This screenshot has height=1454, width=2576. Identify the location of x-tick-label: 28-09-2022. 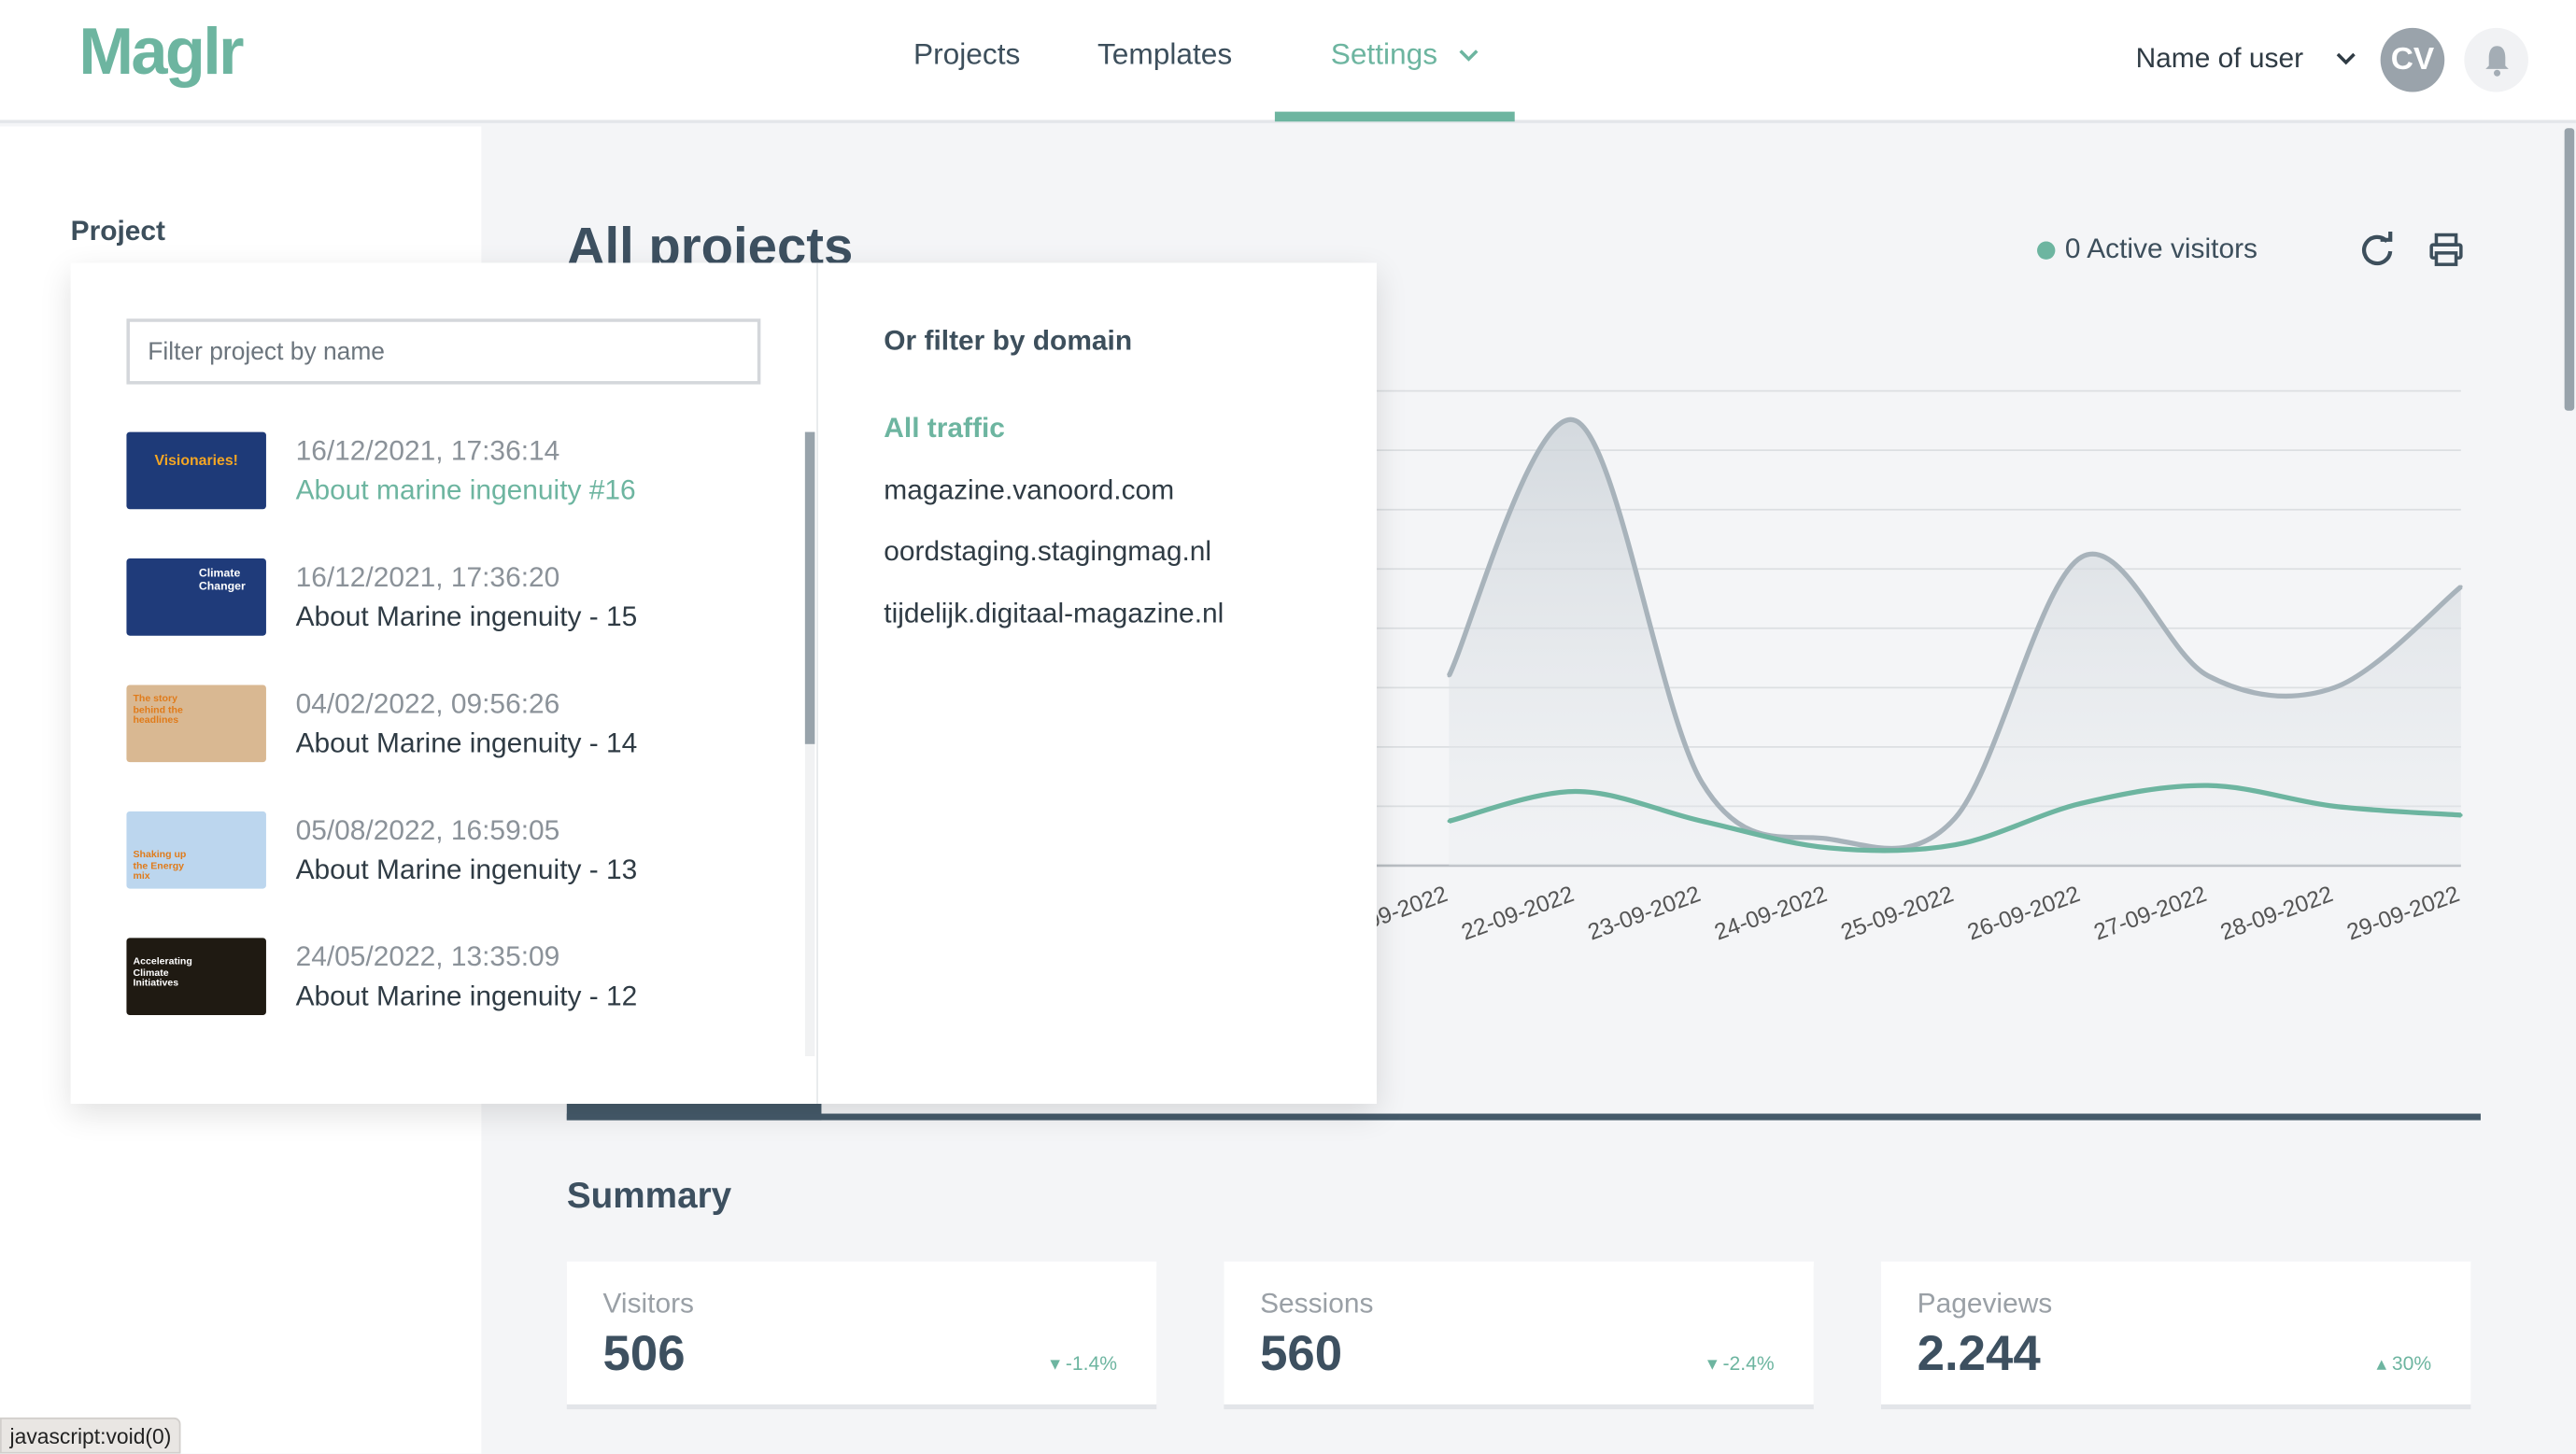
(2277, 913).